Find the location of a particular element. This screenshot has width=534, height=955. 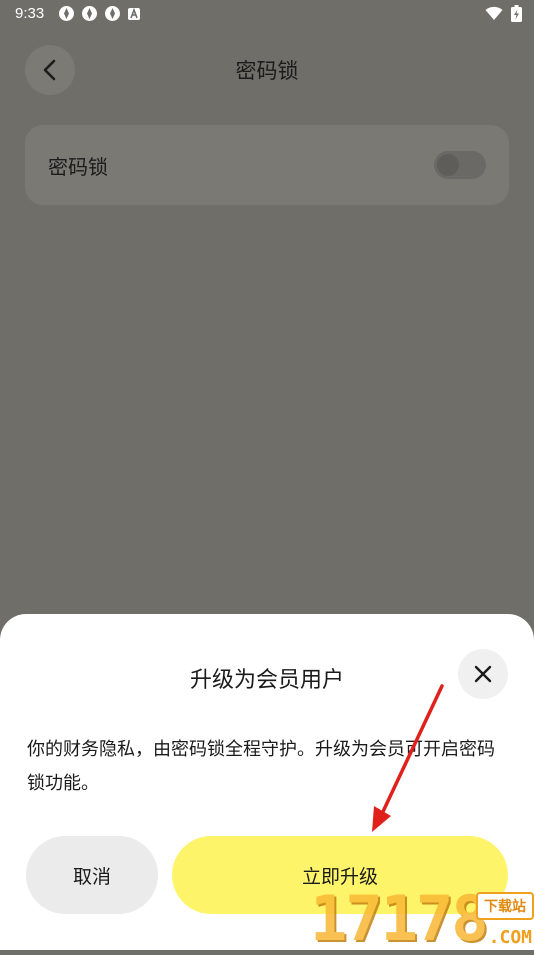

site-watermark: 17178 下载站 .COM is located at coordinates (422, 919).